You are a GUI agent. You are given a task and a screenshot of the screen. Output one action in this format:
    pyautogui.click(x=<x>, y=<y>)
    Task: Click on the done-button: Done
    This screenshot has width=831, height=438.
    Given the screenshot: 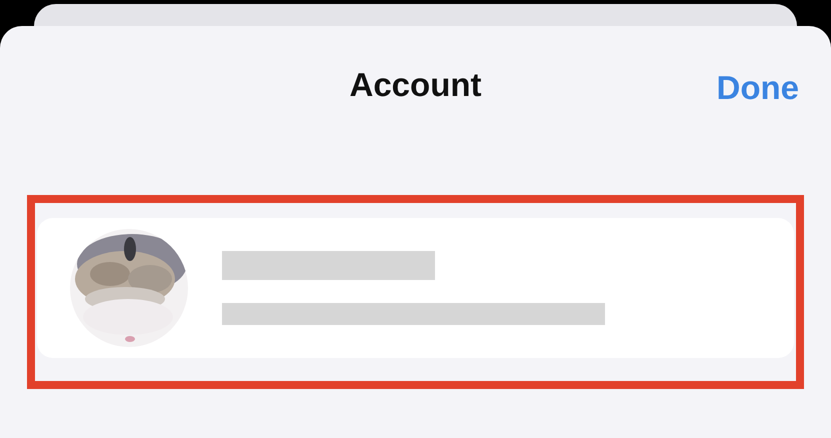 What is the action you would take?
    pyautogui.click(x=757, y=87)
    